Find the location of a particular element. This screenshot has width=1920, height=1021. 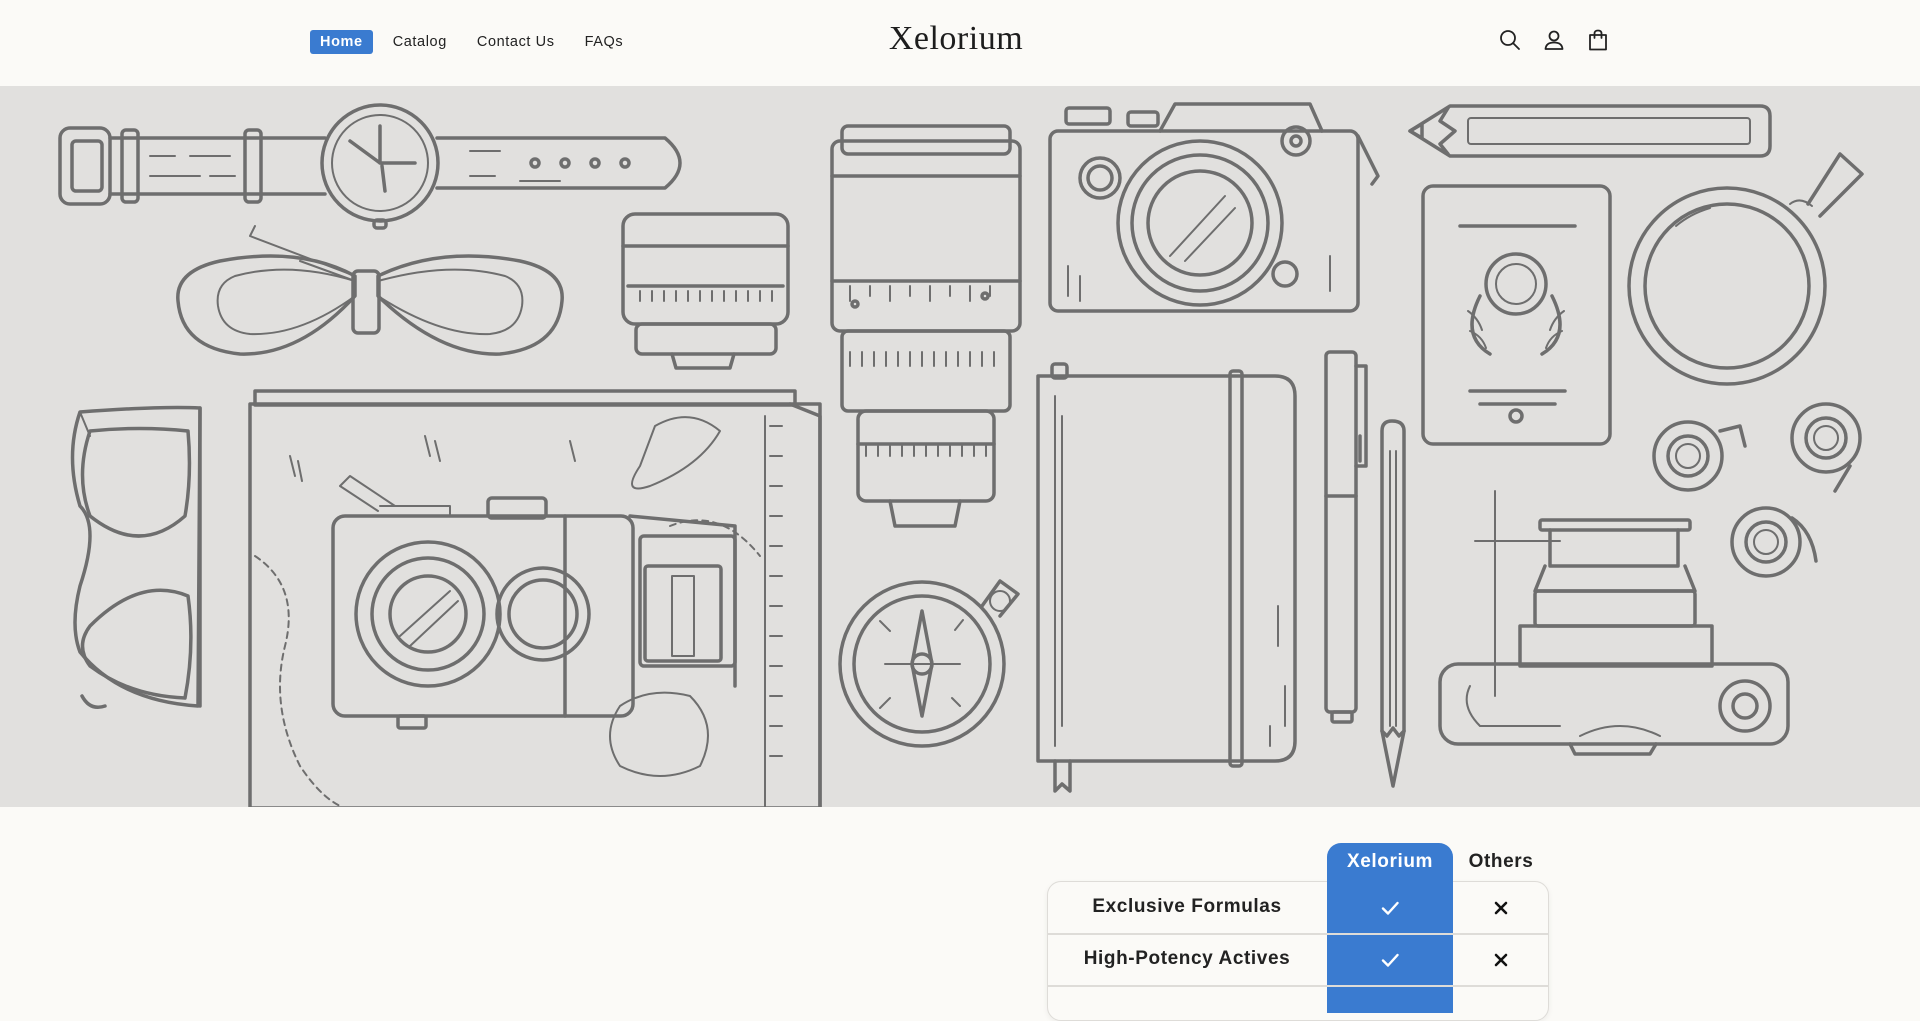

cart-icon is located at coordinates (1598, 40).